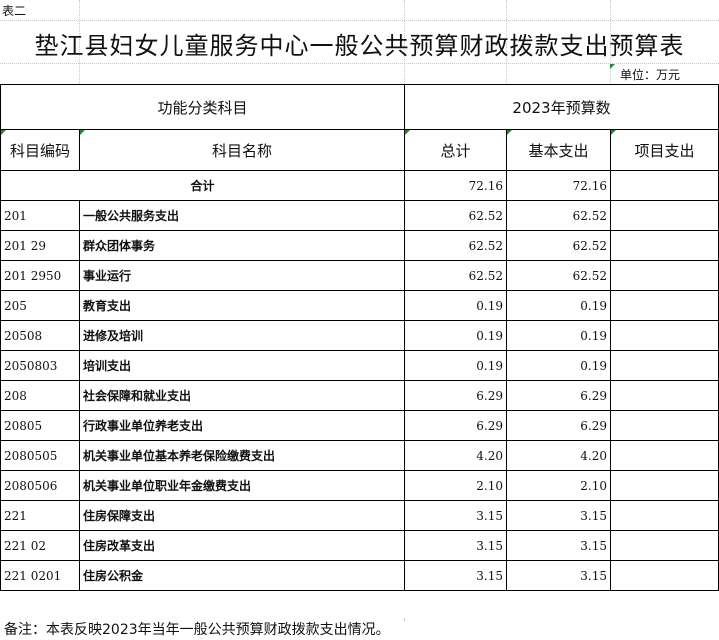  Describe the element at coordinates (242, 455) in the screenshot. I see `row-name: 机关事业单位基本养老保险缴费支出` at that location.